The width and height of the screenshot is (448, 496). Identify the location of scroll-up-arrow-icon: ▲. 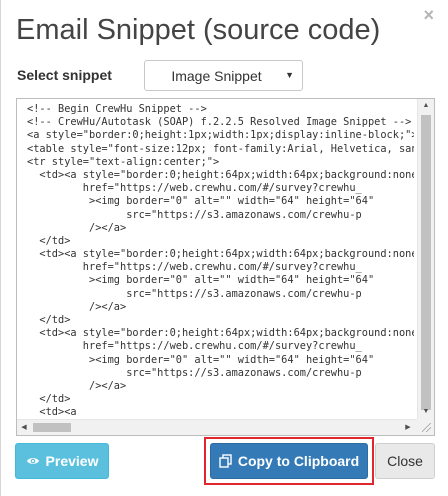
(426, 106).